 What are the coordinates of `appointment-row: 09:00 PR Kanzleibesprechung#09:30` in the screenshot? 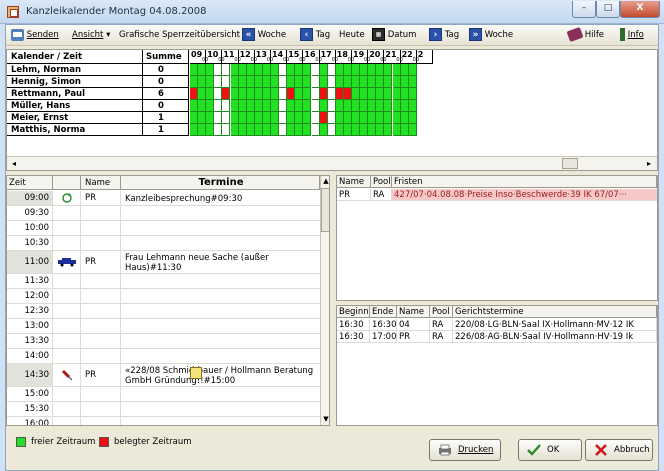 It's located at (163, 198).